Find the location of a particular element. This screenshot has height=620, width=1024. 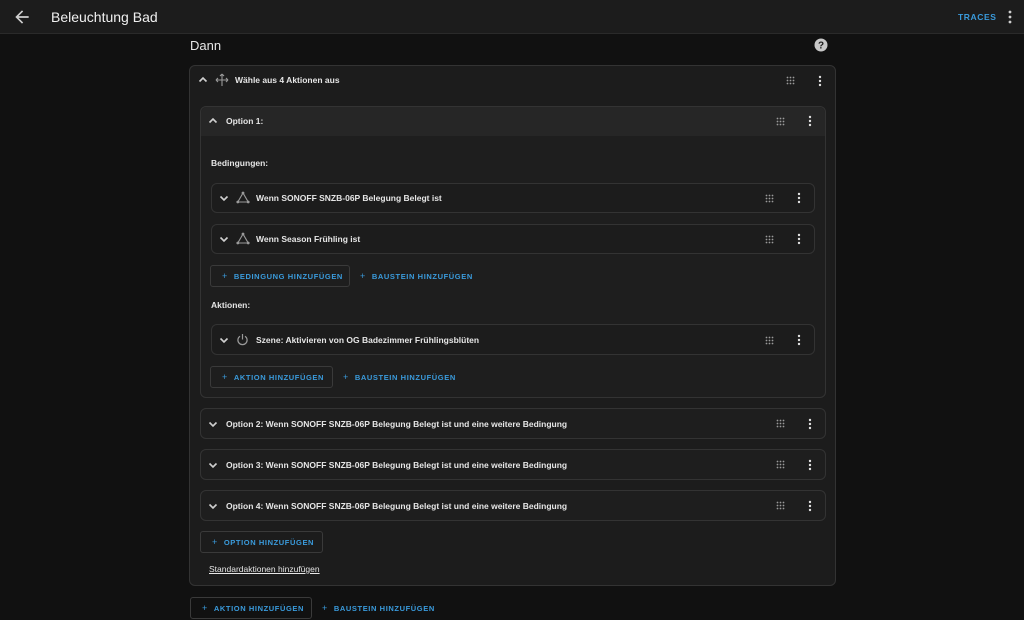

add-block-footer-label: BAUSTEIN HINZUFÜGEN is located at coordinates (384, 608).